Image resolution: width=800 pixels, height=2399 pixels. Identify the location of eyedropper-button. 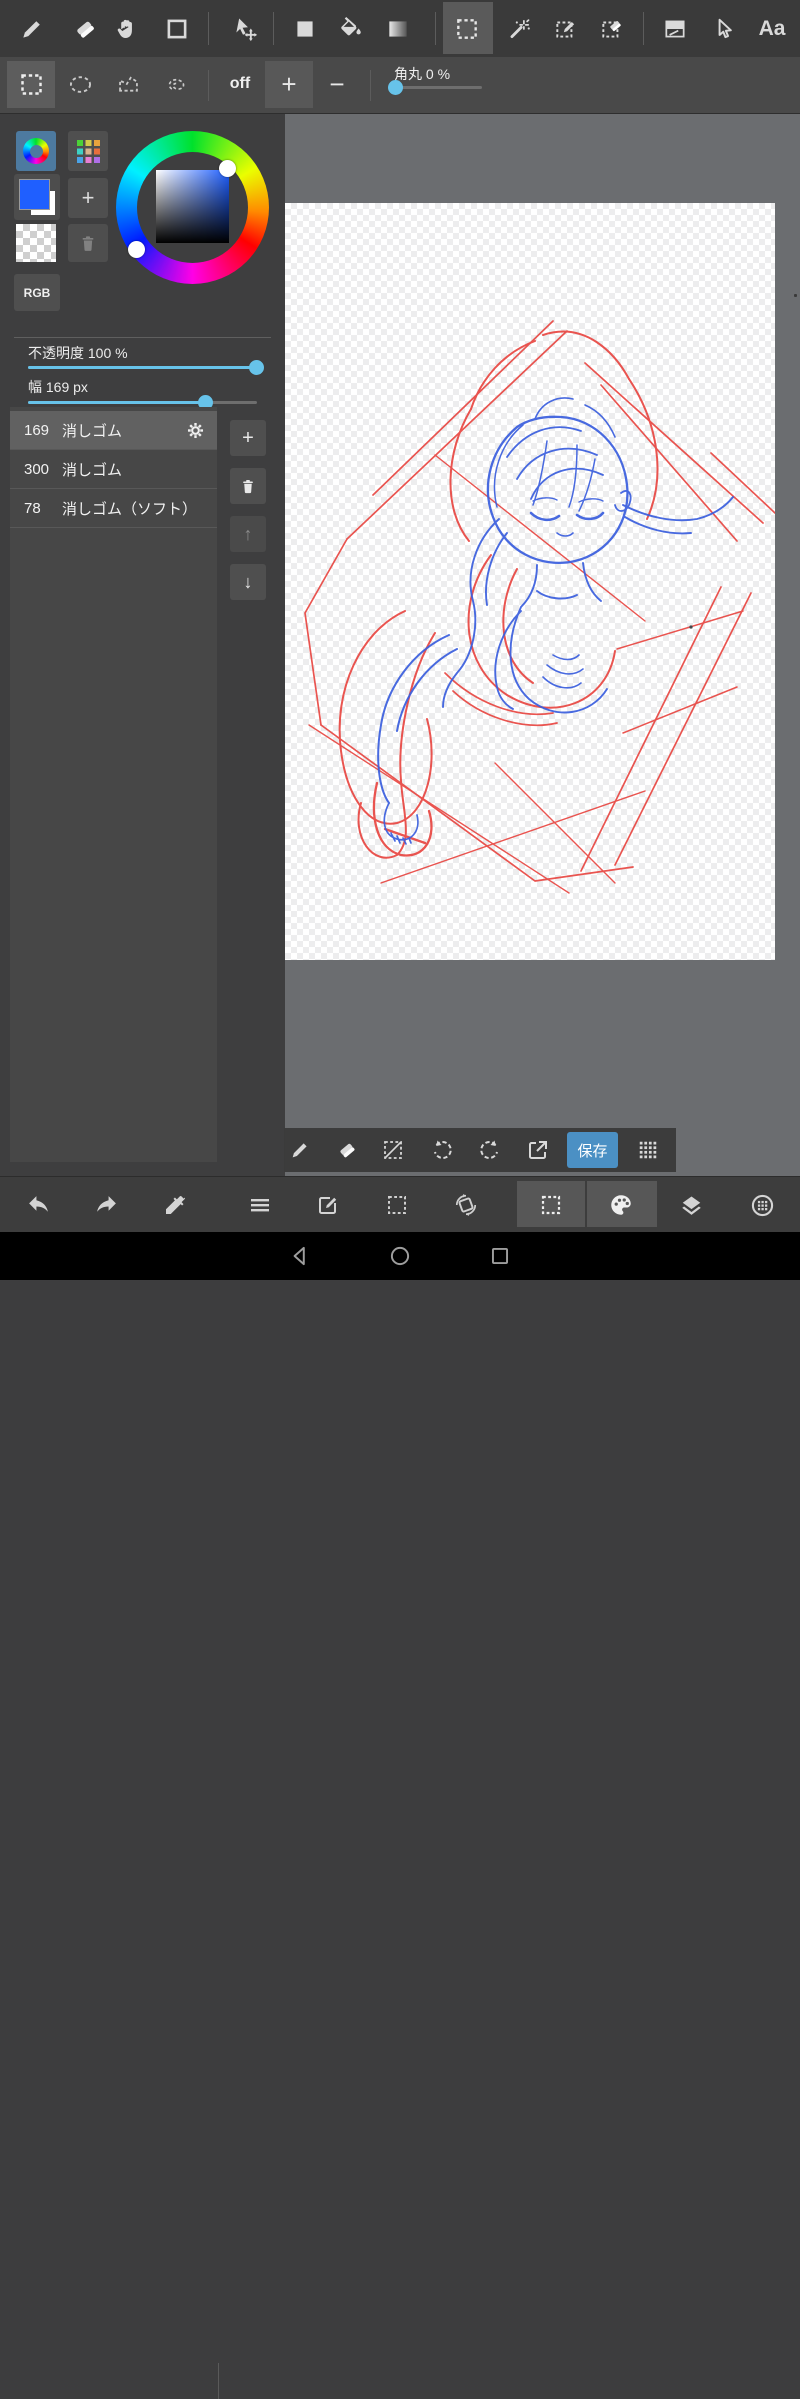
(175, 1205).